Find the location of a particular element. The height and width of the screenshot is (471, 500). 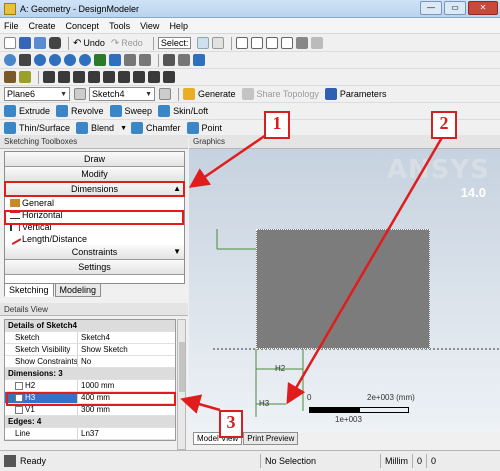

chevron-down-icon: ▼ is located at coordinates (123, 128).